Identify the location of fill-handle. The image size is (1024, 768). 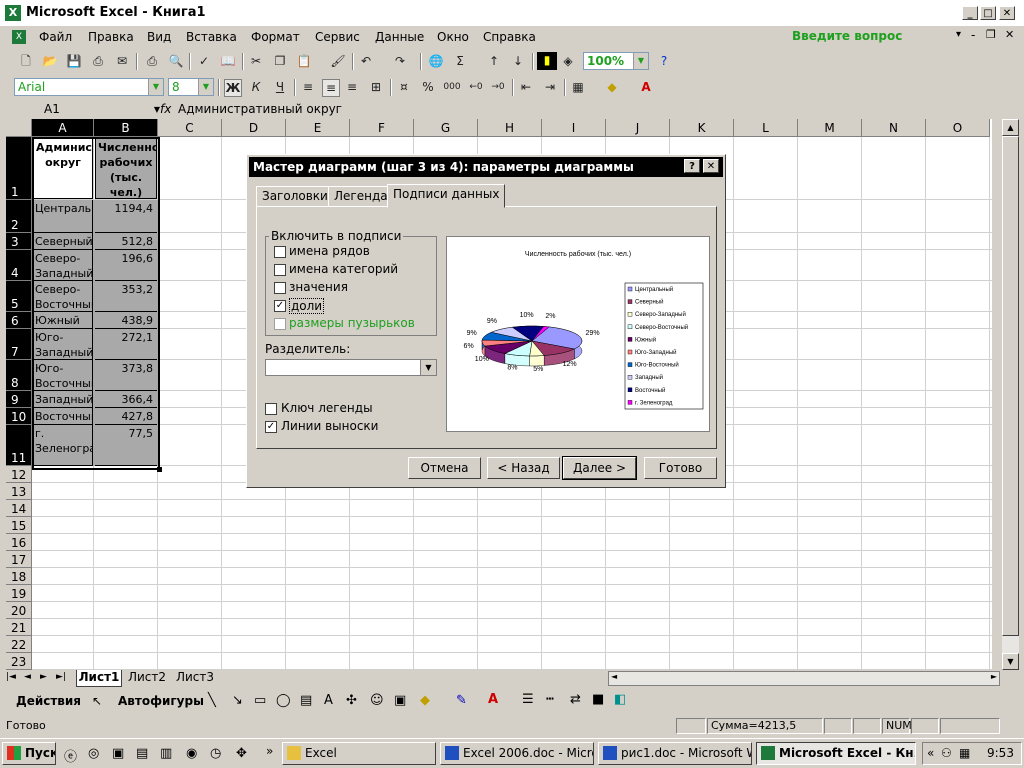
(159, 469).